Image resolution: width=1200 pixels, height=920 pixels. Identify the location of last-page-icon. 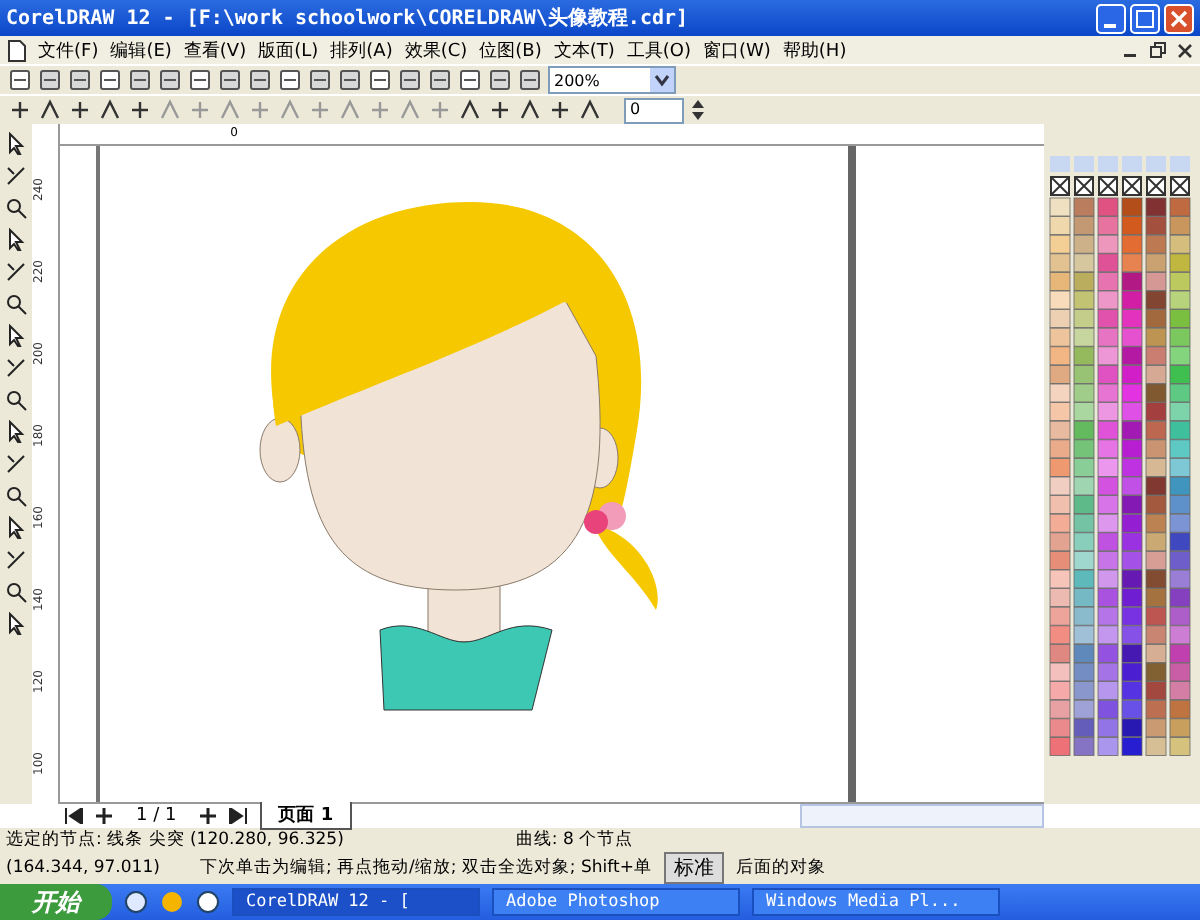
(238, 816).